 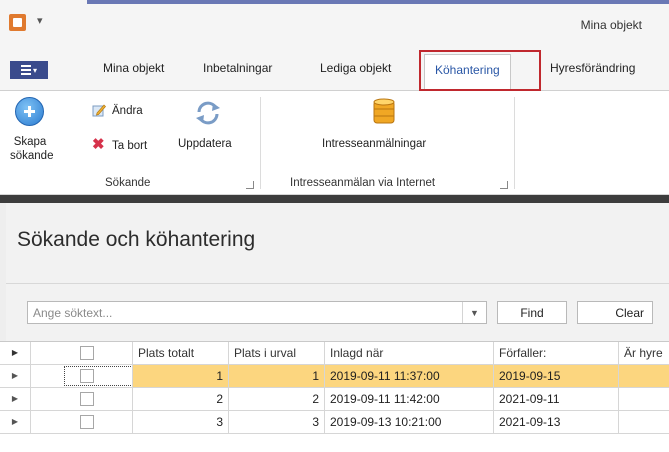 I want to click on column-header: Plats i urval, so click(x=277, y=353).